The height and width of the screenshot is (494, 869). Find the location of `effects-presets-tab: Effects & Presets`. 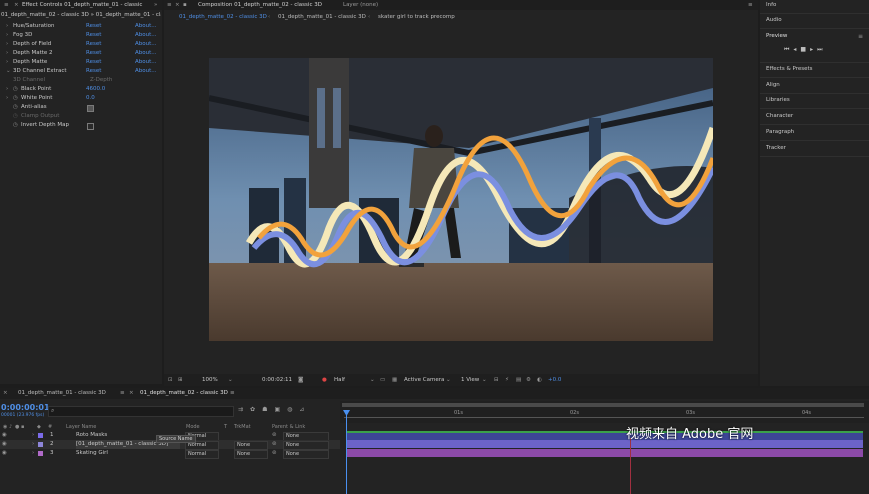

effects-presets-tab: Effects & Presets is located at coordinates (789, 69).